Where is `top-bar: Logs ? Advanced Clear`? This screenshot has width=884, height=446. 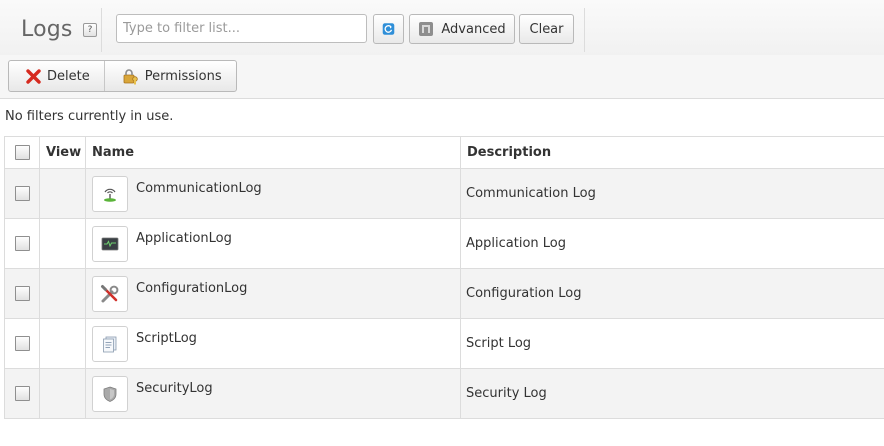 top-bar: Logs ? Advanced Clear is located at coordinates (442, 28).